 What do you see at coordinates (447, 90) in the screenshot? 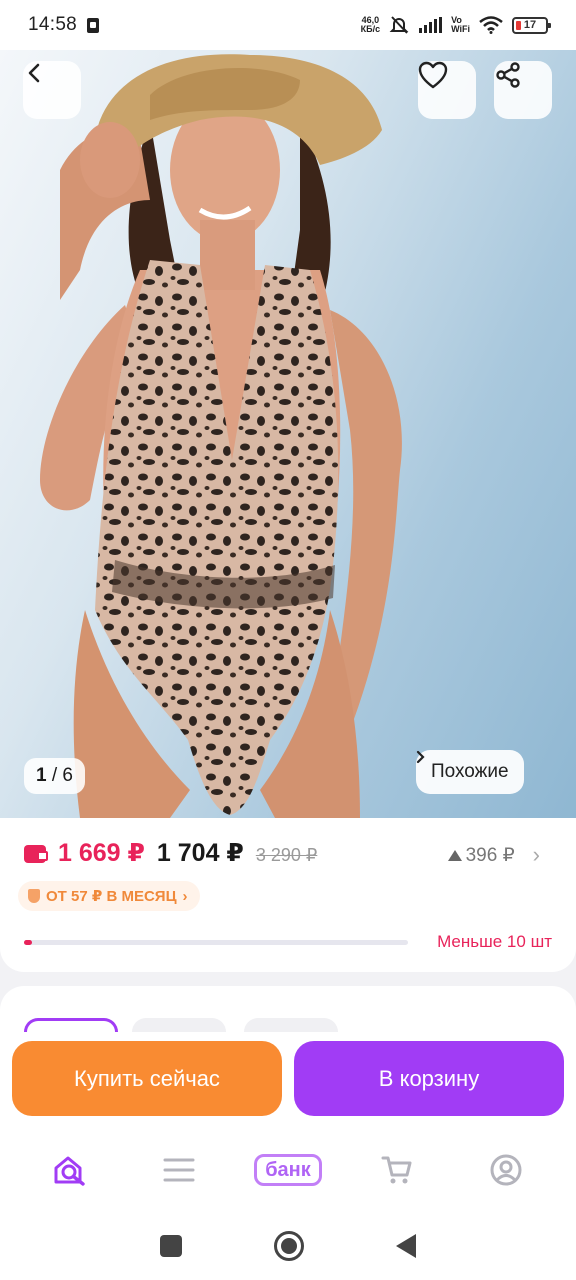
I see `favorite-button` at bounding box center [447, 90].